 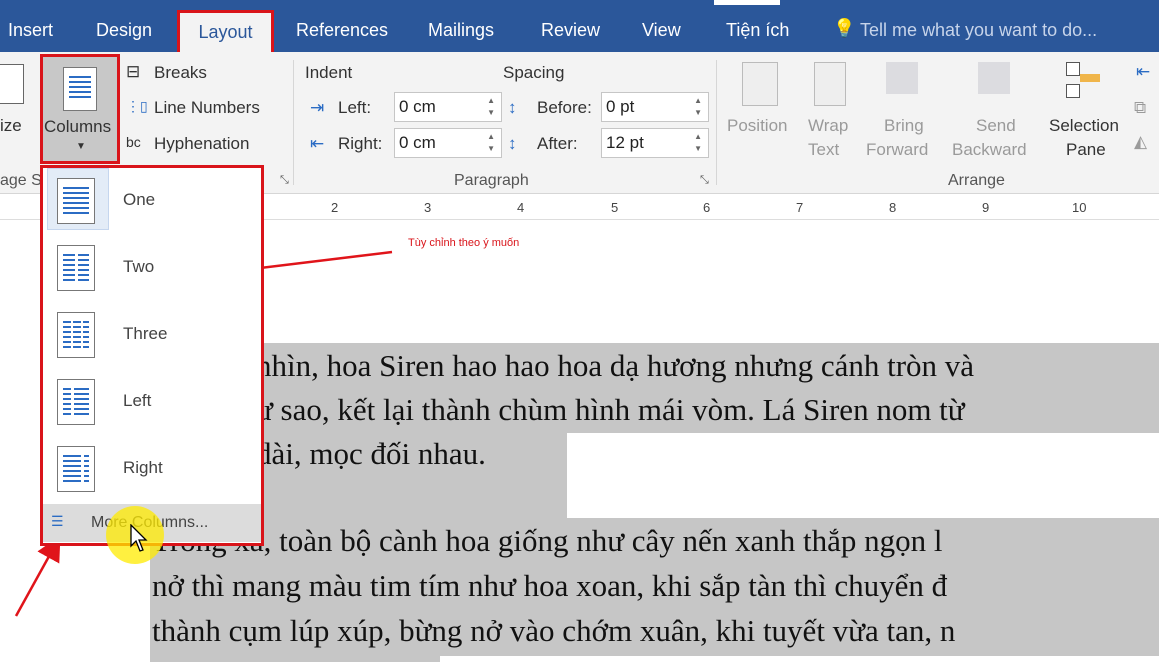 I want to click on menu-item-one: One, so click(x=152, y=201).